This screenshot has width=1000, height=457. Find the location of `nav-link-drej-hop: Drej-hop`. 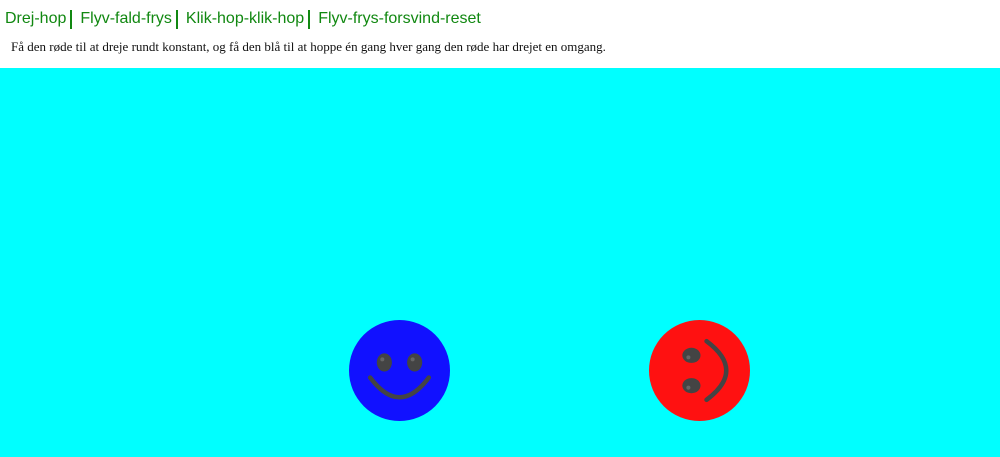

nav-link-drej-hop: Drej-hop is located at coordinates (35, 19).